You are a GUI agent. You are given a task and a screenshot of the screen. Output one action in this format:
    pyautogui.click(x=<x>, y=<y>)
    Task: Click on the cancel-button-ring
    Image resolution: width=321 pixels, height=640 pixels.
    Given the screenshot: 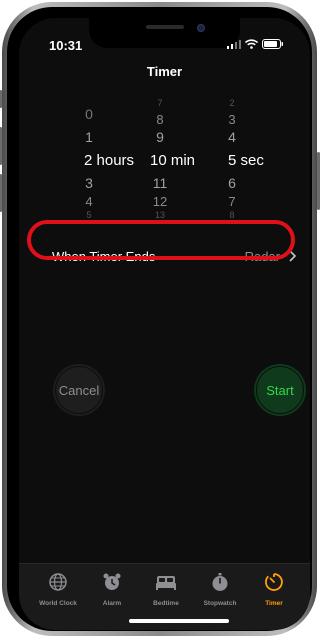 What is the action you would take?
    pyautogui.click(x=79, y=390)
    